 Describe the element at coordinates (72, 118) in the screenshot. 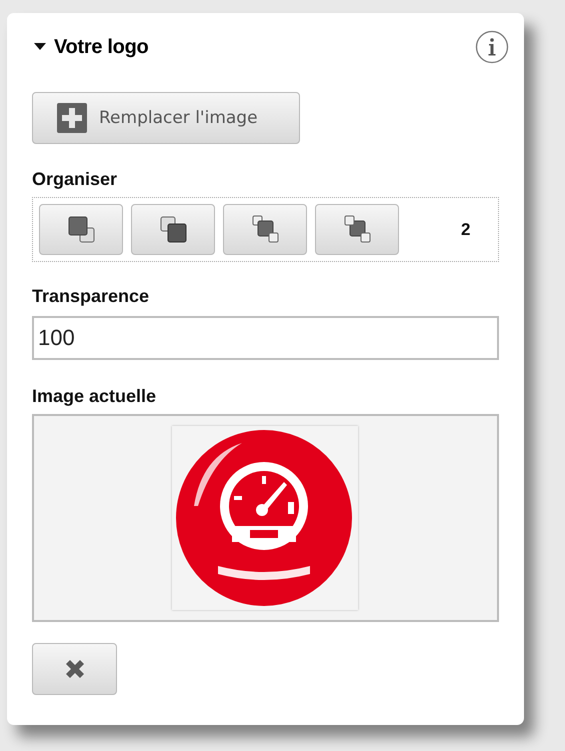

I see `plus-icon` at that location.